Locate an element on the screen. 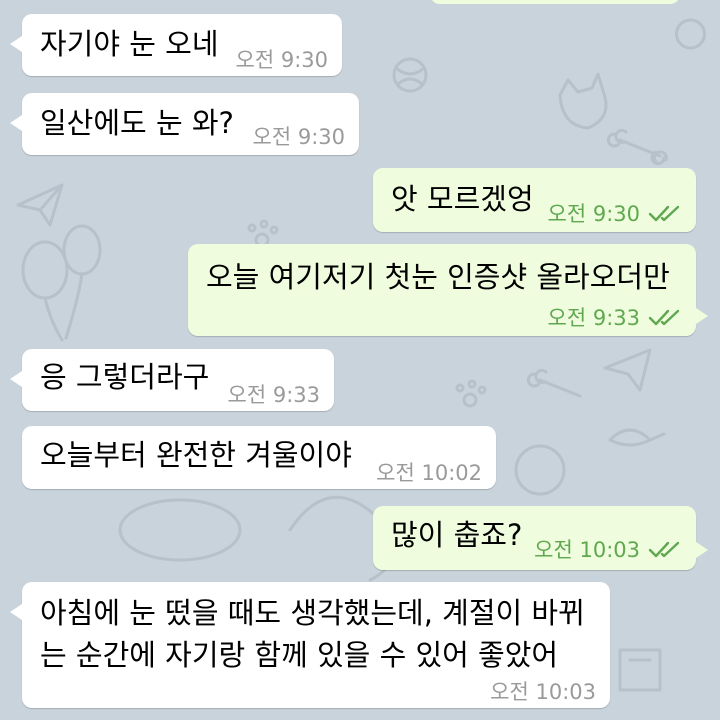 The width and height of the screenshot is (720, 720). message-meta: 오전 9:30 is located at coordinates (615, 213).